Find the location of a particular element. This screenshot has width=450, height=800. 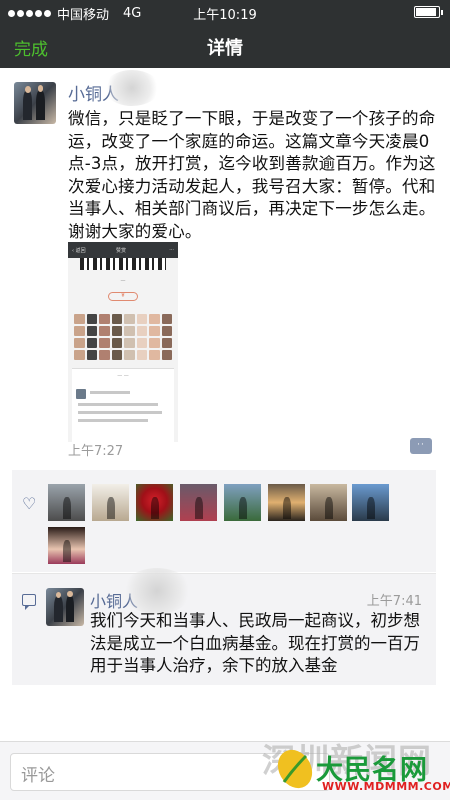

nav-bar: 完成 详情 is located at coordinates (225, 46).